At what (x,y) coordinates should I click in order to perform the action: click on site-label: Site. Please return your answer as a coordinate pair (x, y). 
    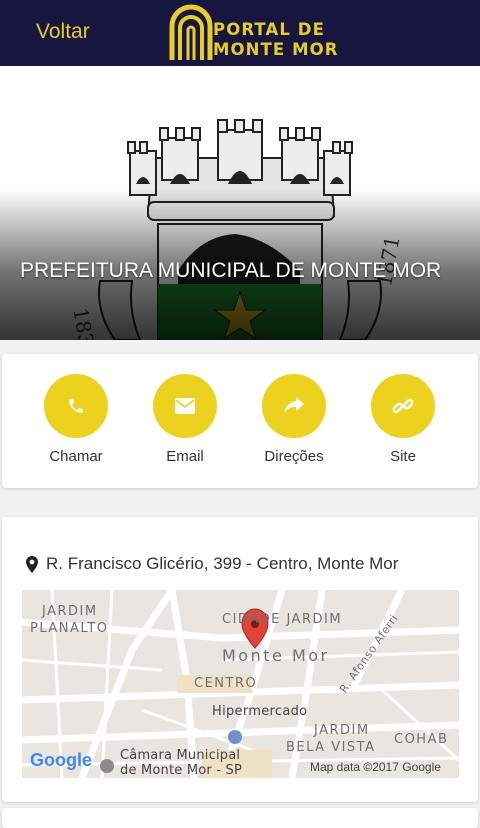
    Looking at the image, I should click on (403, 456).